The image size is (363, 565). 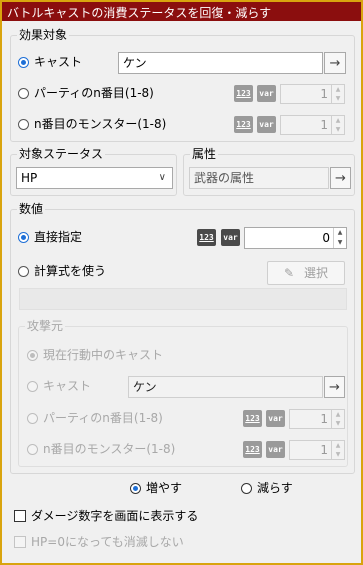 I want to click on status-group-legend: 対象ステータス, so click(x=61, y=154).